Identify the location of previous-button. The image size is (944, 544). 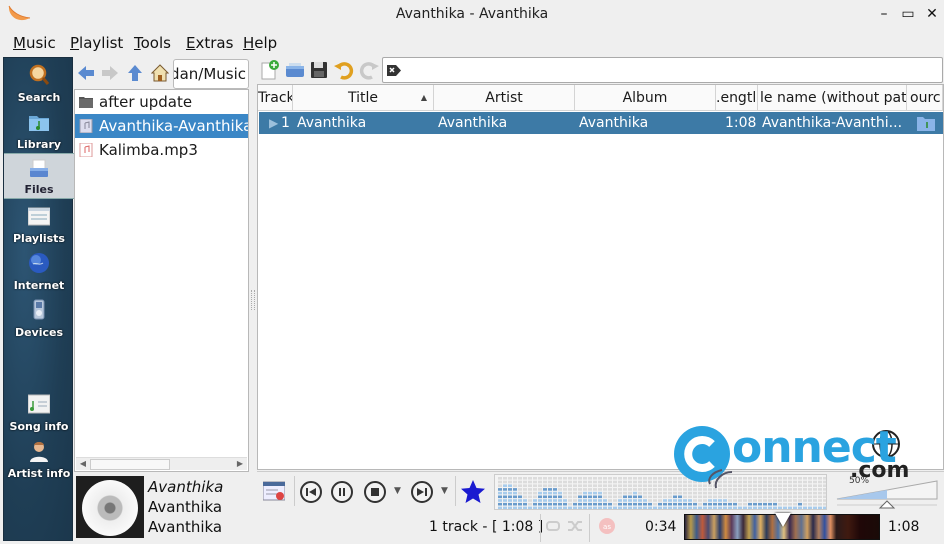
(311, 492).